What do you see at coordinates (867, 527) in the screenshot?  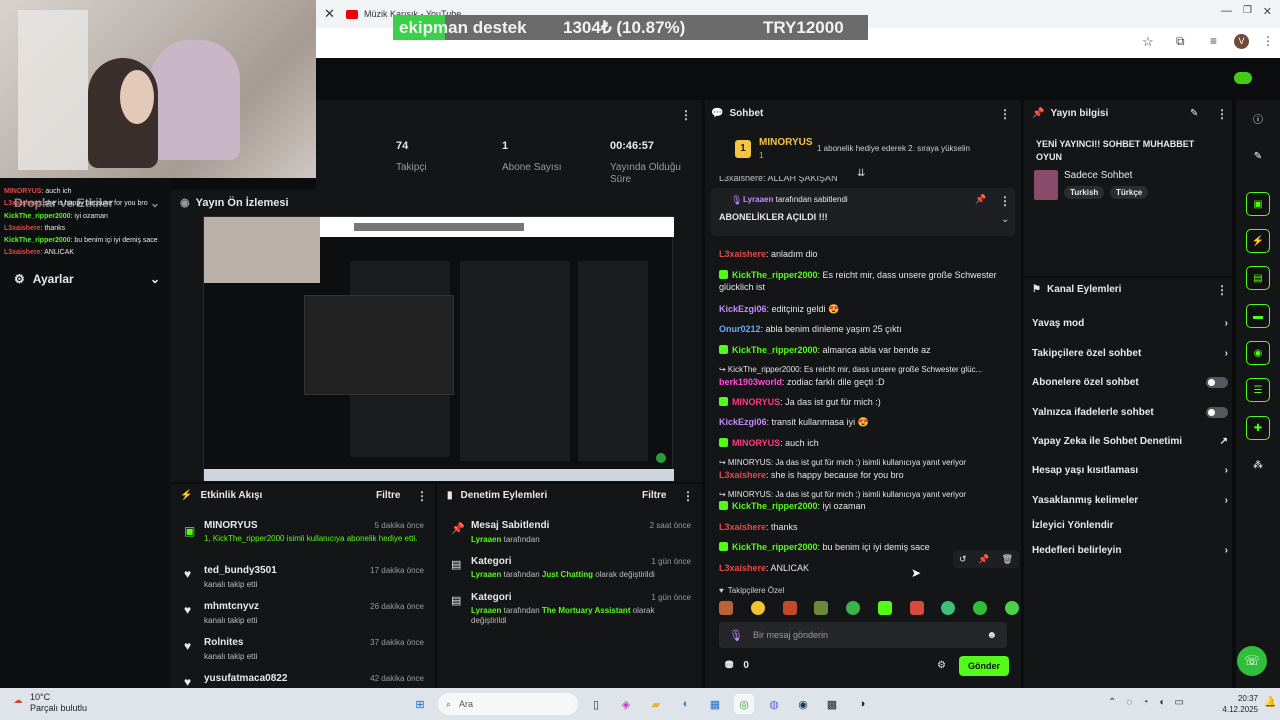 I see `chat-message: L3xaishere: thanks` at bounding box center [867, 527].